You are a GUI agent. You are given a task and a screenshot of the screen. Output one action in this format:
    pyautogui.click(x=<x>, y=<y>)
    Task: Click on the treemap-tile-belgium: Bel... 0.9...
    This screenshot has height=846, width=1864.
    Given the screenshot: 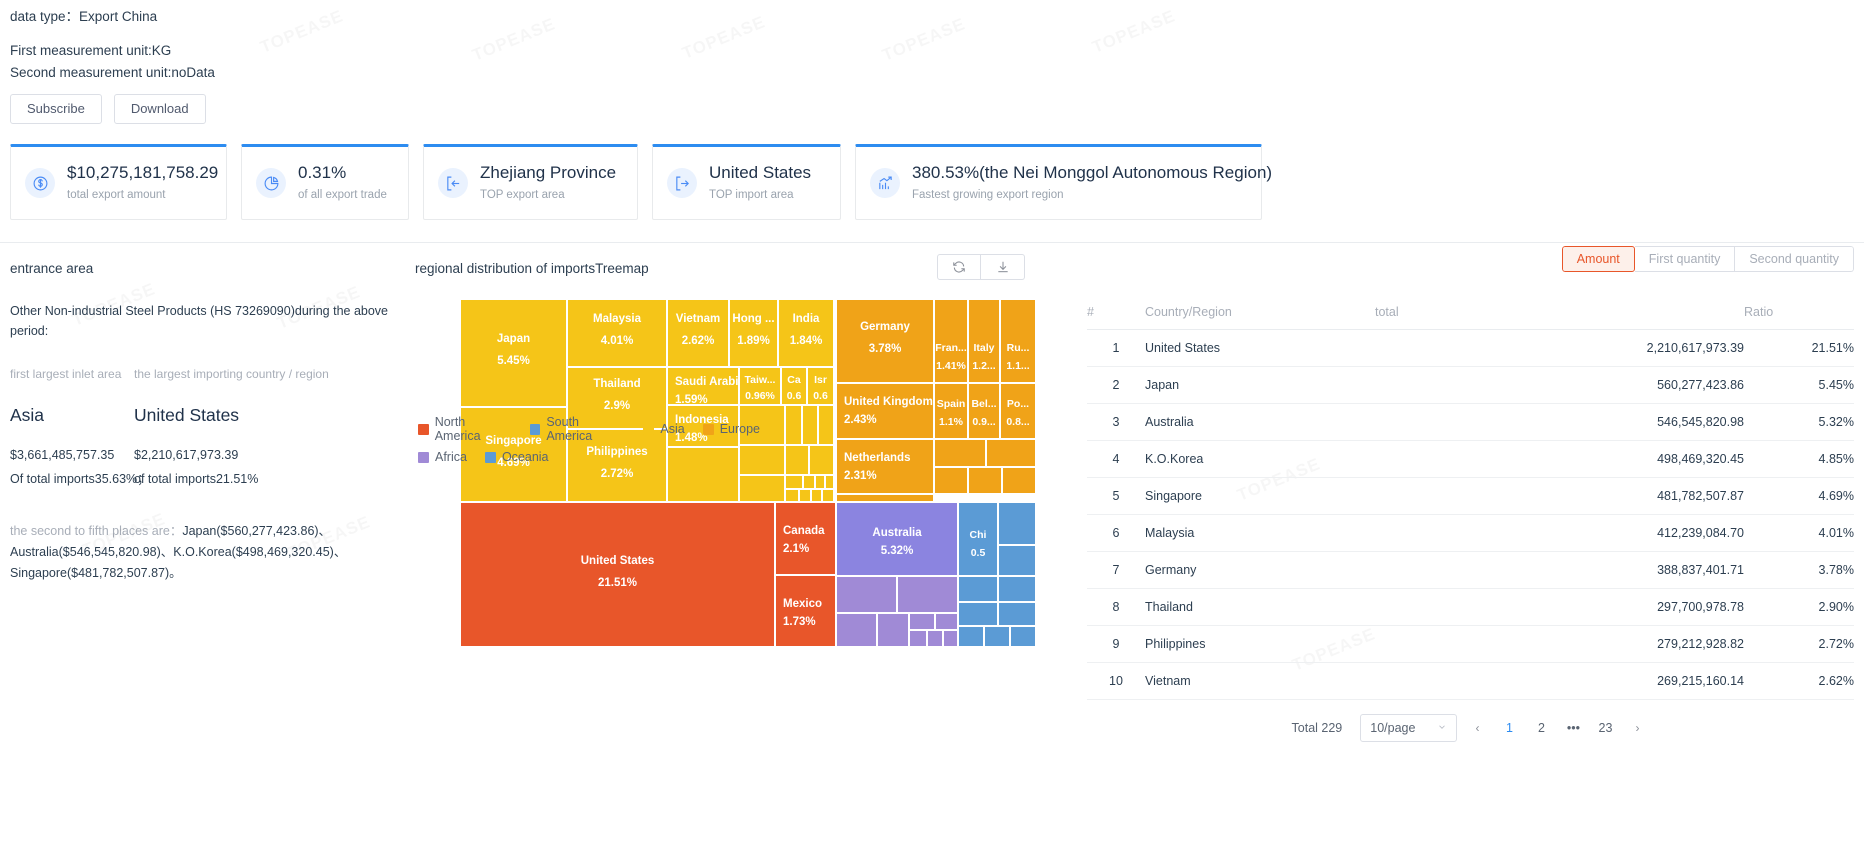 What is the action you would take?
    pyautogui.click(x=984, y=411)
    